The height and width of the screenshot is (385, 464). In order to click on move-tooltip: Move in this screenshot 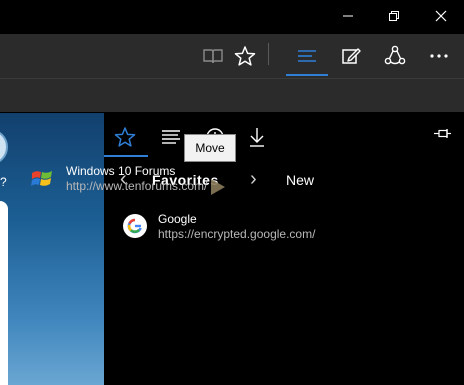, I will do `click(210, 148)`.